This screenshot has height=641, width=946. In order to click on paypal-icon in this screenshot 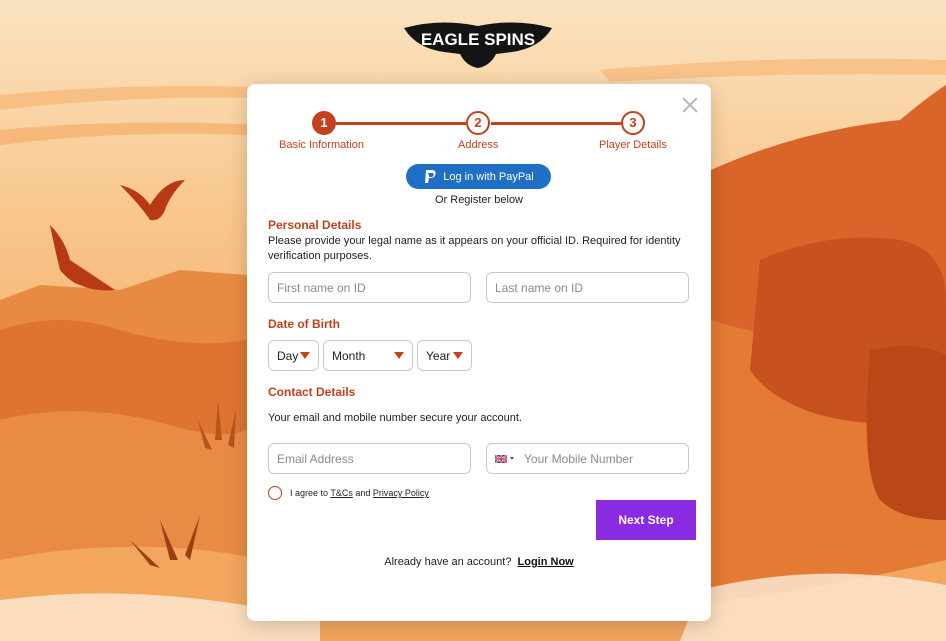, I will do `click(430, 176)`.